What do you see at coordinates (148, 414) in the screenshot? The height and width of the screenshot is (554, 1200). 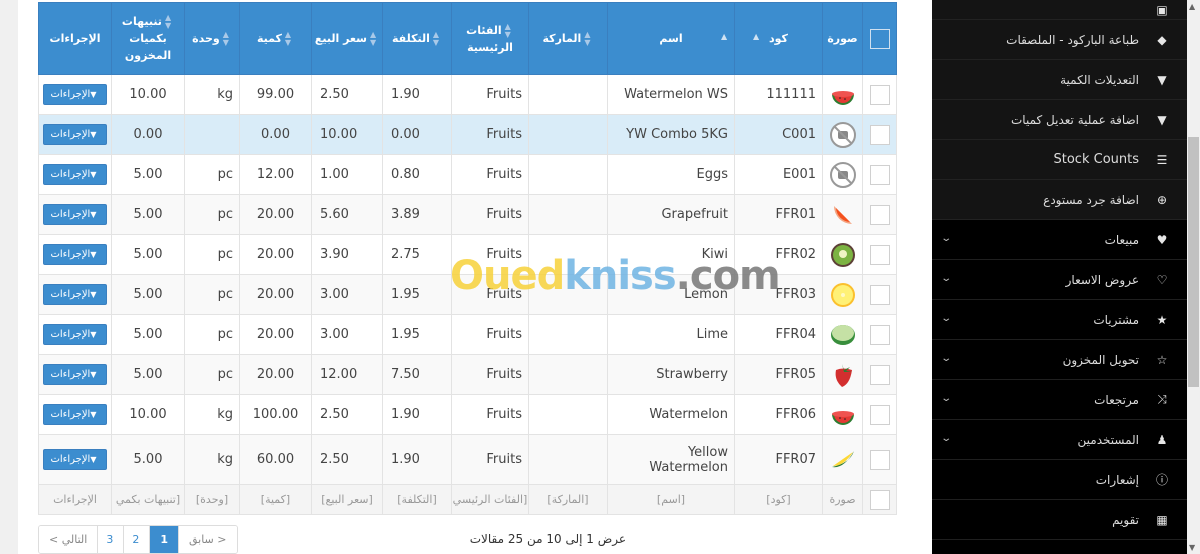 I see `cell-alert-qty: 10.00` at bounding box center [148, 414].